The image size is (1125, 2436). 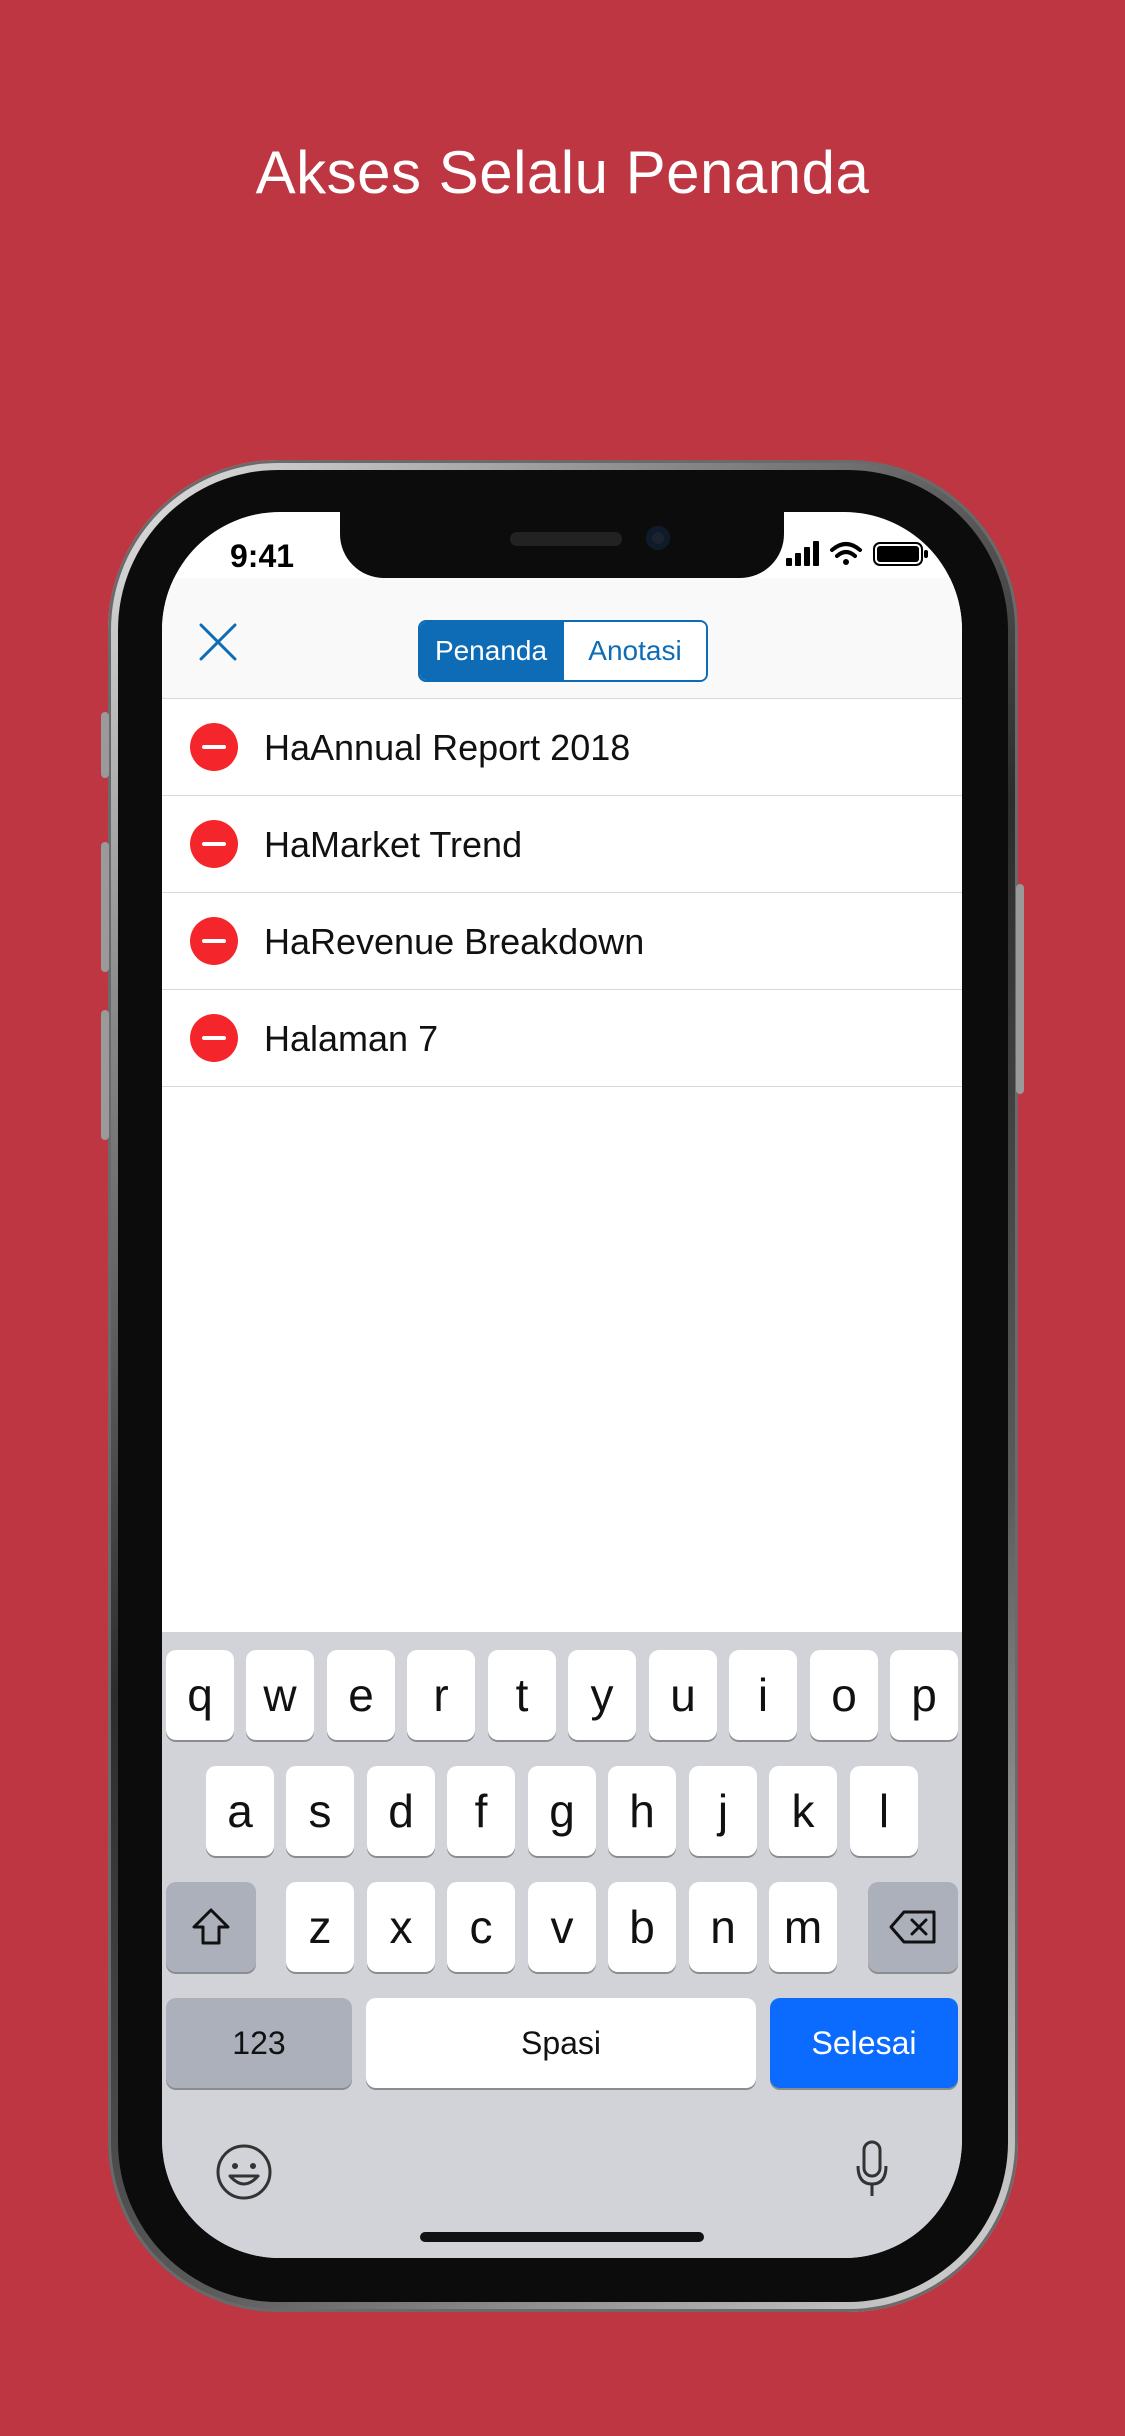 What do you see at coordinates (1020, 989) in the screenshot?
I see `power-button` at bounding box center [1020, 989].